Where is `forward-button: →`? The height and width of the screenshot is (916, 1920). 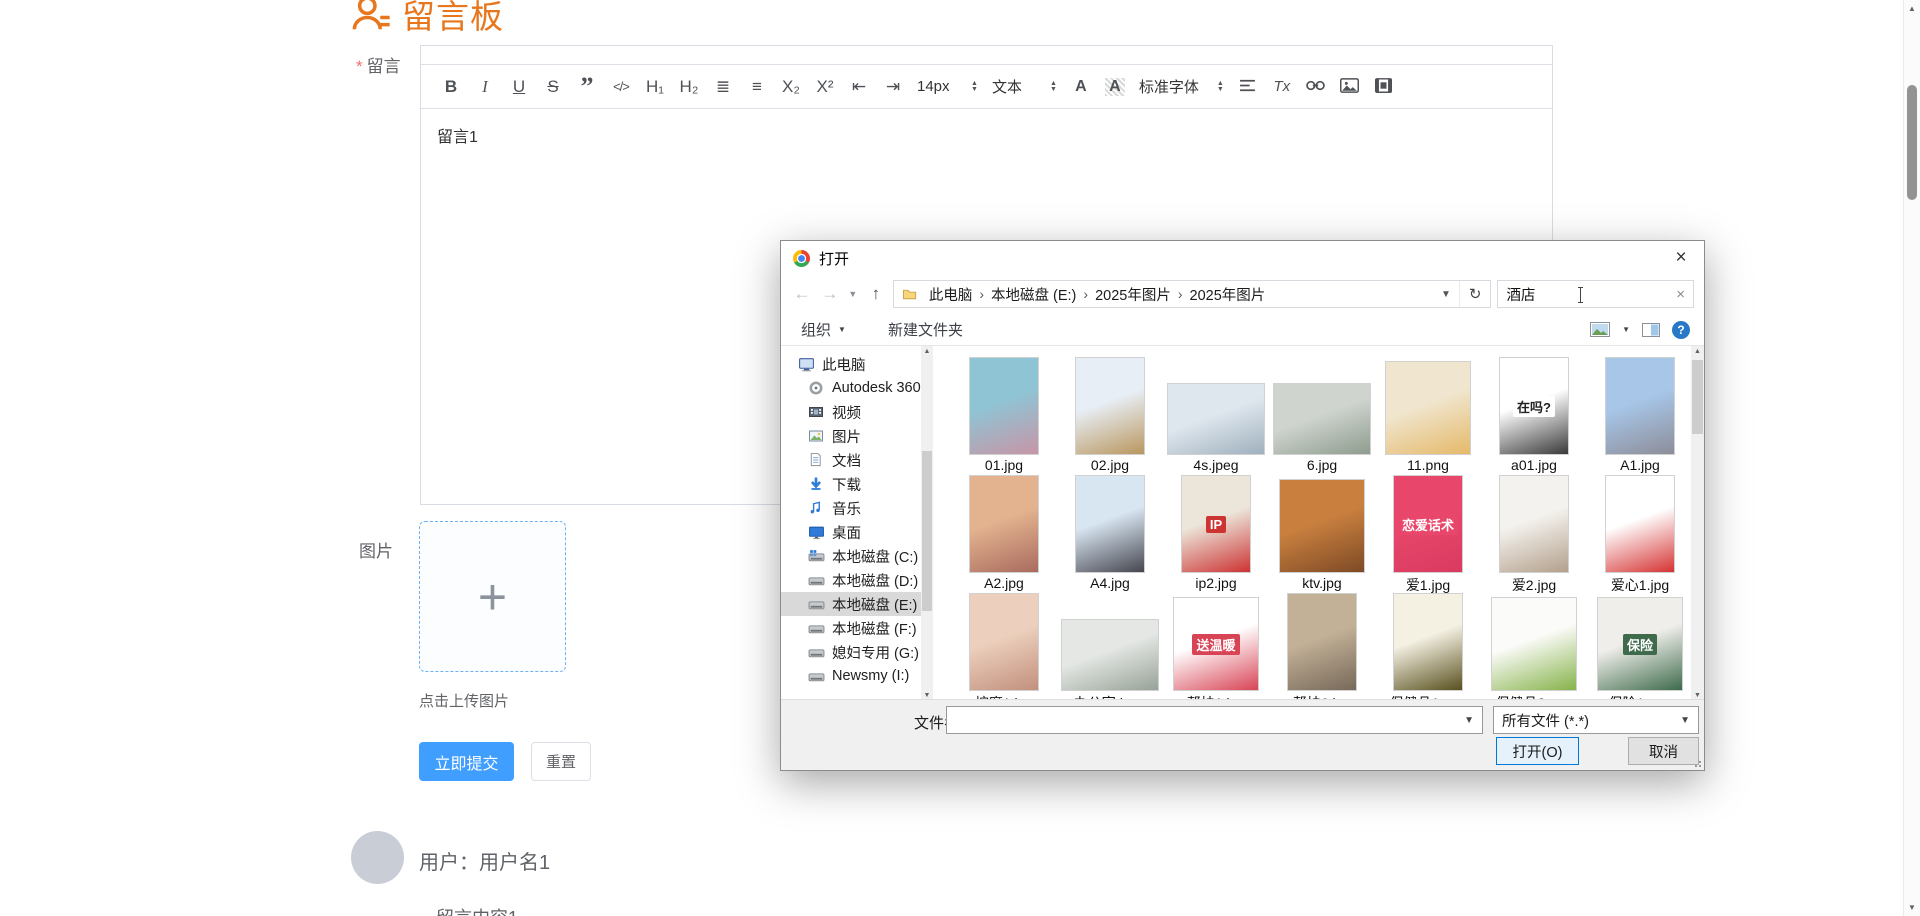
forward-button: → is located at coordinates (830, 294).